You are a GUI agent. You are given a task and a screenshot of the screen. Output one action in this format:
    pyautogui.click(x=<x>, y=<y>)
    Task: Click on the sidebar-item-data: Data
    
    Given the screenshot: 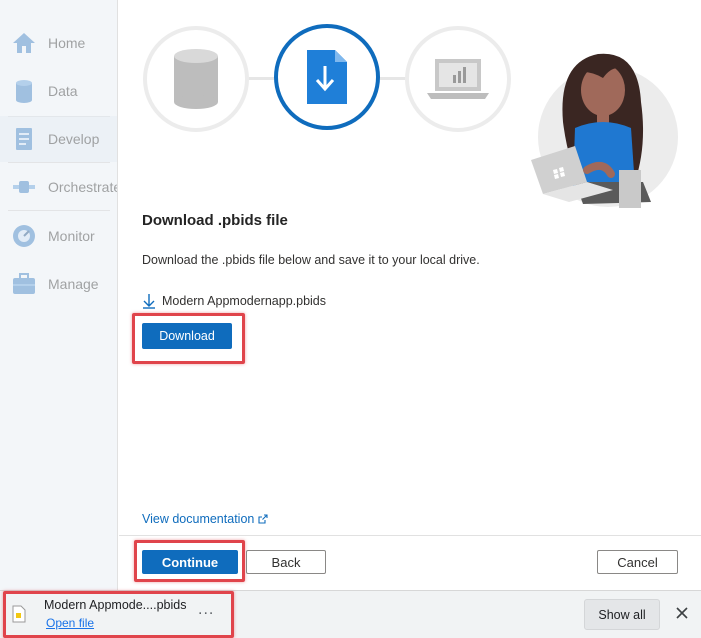 What is the action you would take?
    pyautogui.click(x=58, y=91)
    